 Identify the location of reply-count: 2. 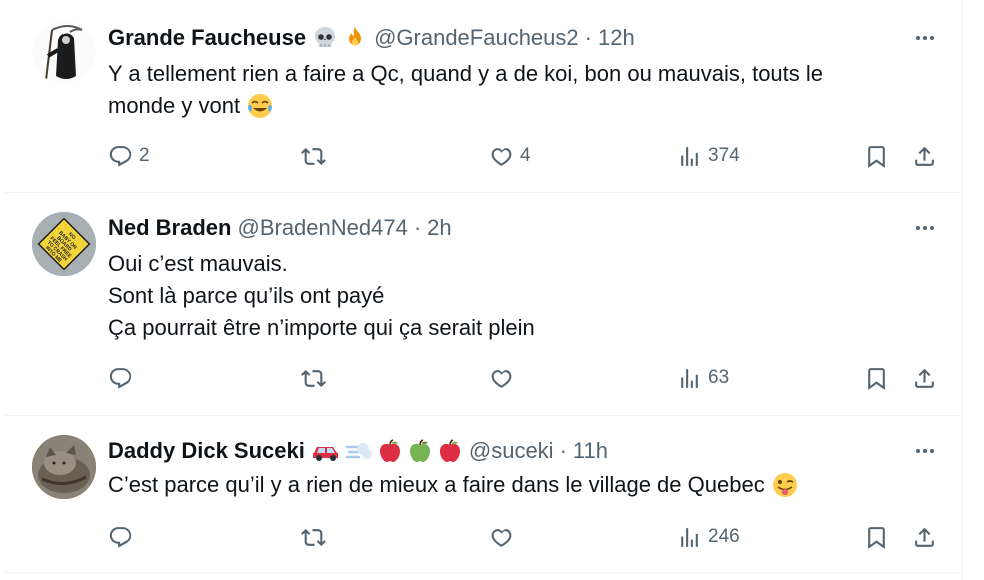
(144, 155).